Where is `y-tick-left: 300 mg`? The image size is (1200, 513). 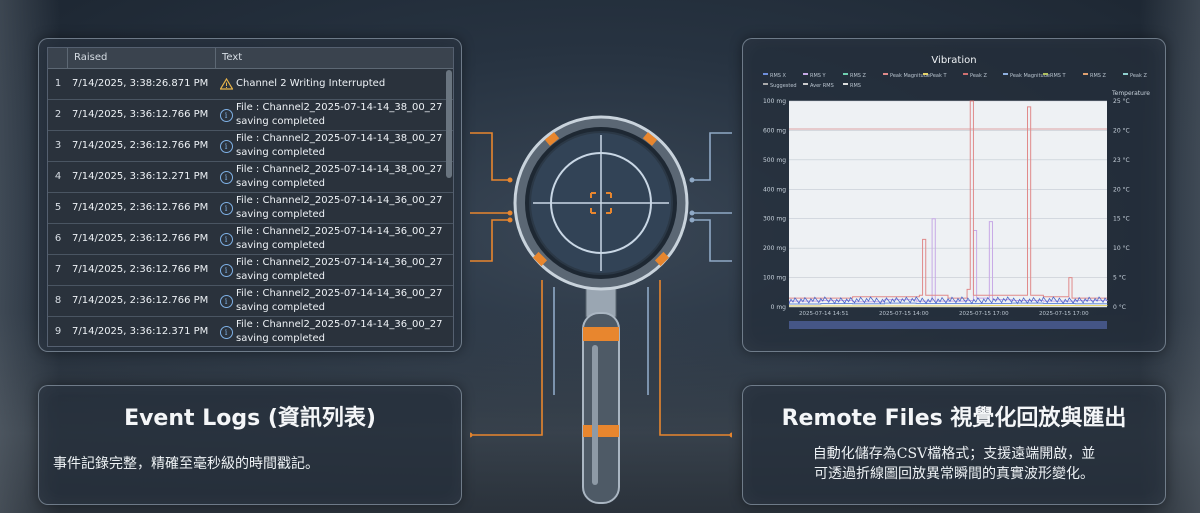
y-tick-left: 300 mg is located at coordinates (774, 219).